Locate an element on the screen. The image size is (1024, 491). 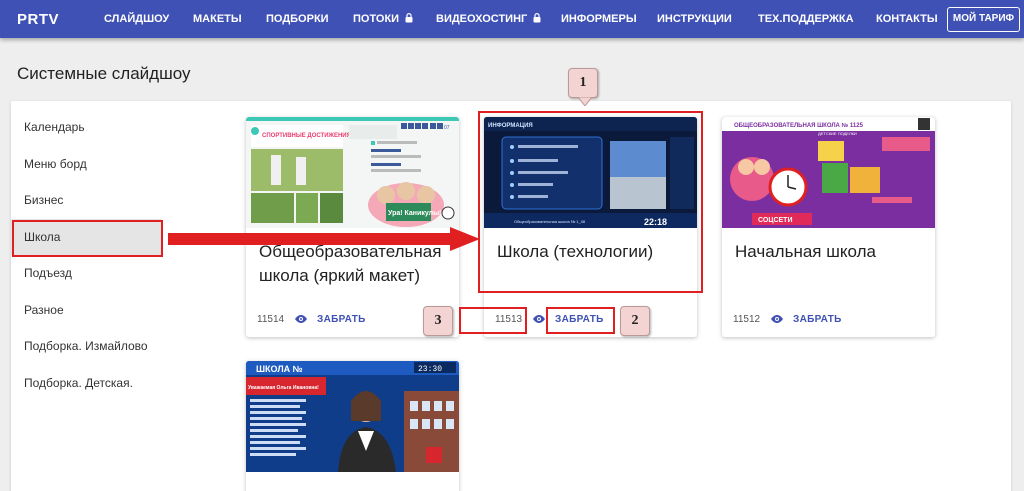
nav-item-informers: ИНФОРМЕРЫ is located at coordinates (599, 19).